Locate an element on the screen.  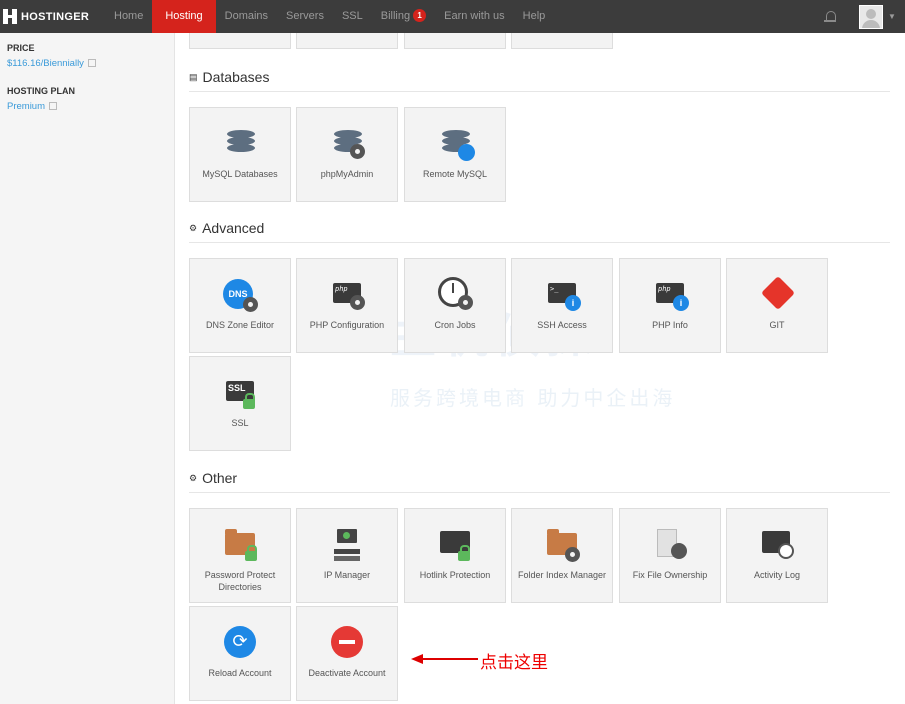
other-title: Other is located at coordinates (220, 478).